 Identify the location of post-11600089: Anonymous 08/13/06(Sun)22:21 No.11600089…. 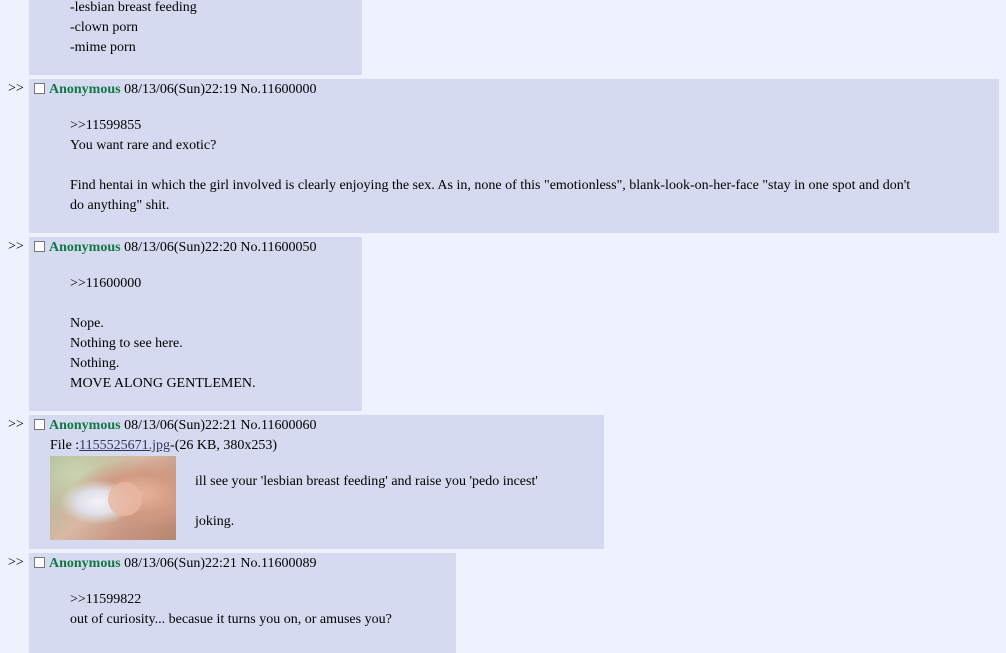
(242, 603).